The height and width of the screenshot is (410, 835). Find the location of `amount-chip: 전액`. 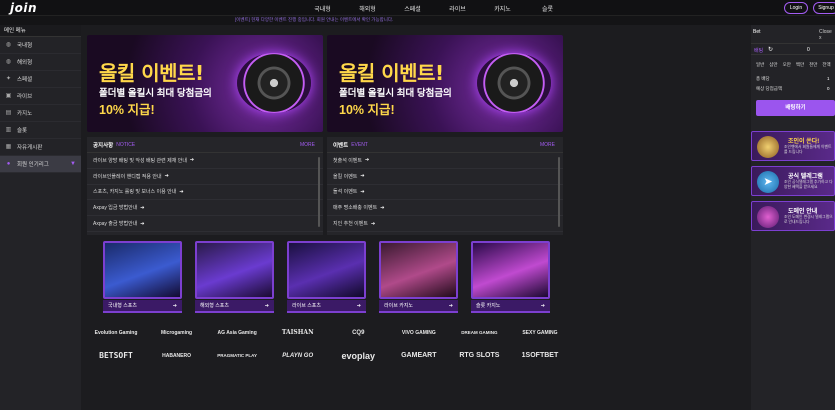

amount-chip: 전액 is located at coordinates (826, 65).